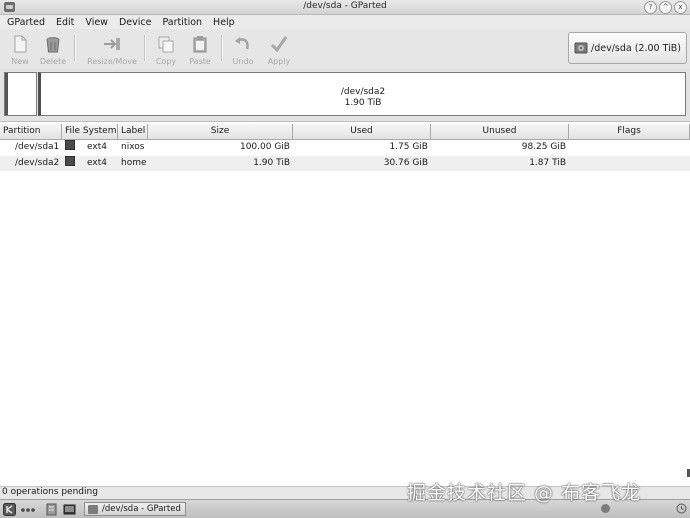 Image resolution: width=690 pixels, height=518 pixels. Describe the element at coordinates (581, 48) in the screenshot. I see `hard-disk-icon` at that location.